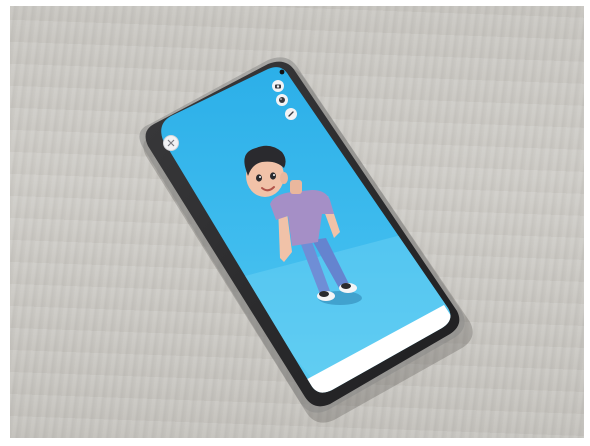  What do you see at coordinates (284, 178) in the screenshot?
I see `avatar-ear` at bounding box center [284, 178].